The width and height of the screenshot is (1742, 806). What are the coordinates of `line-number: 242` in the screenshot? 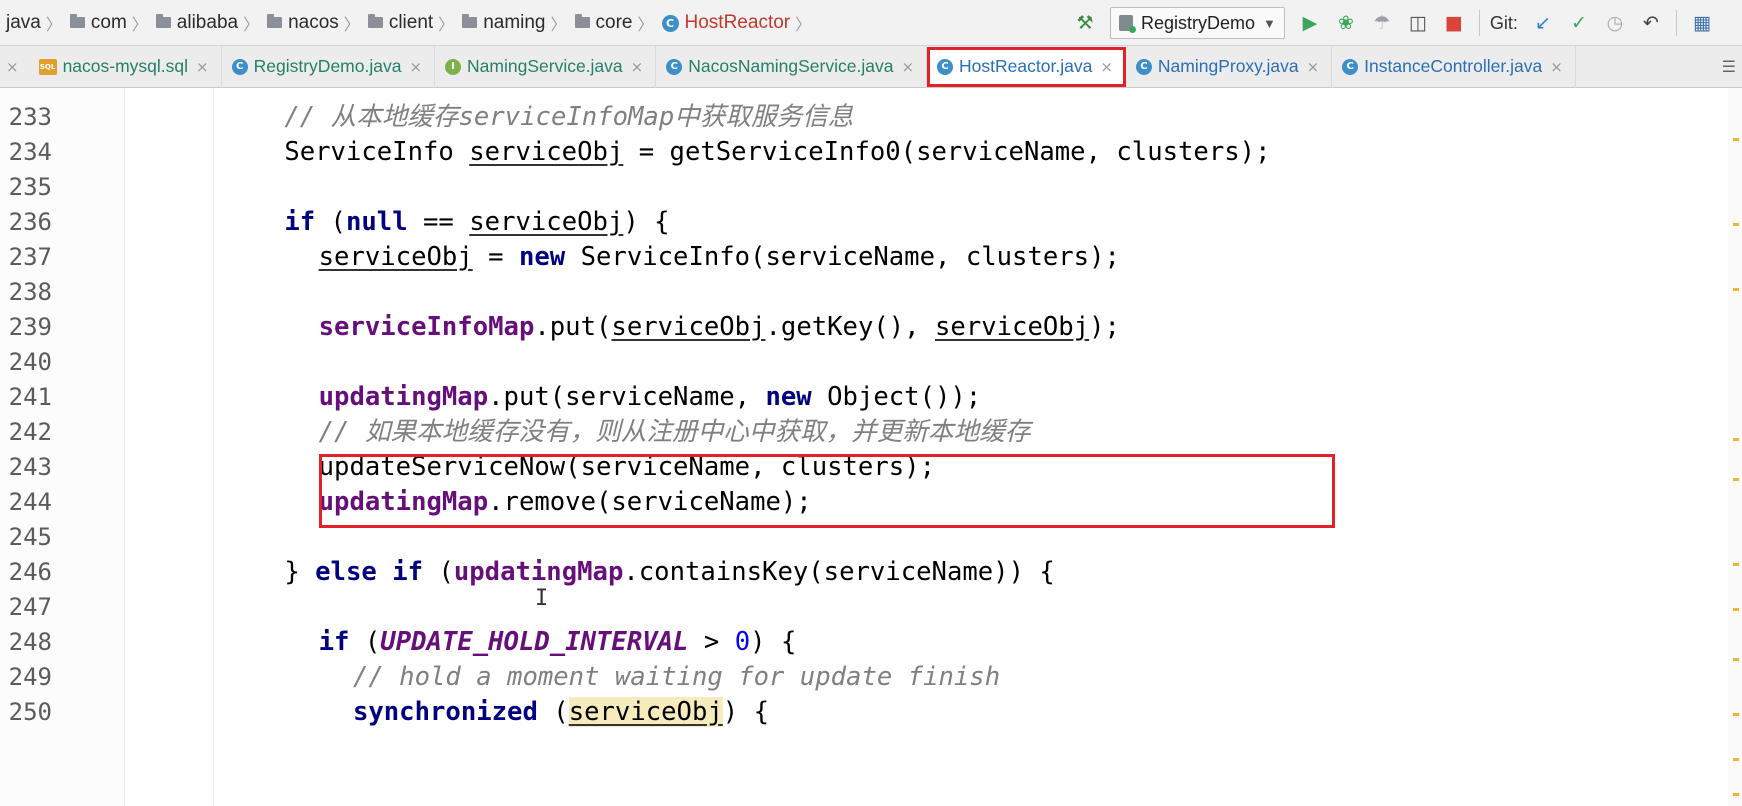 It's located at (30, 432).